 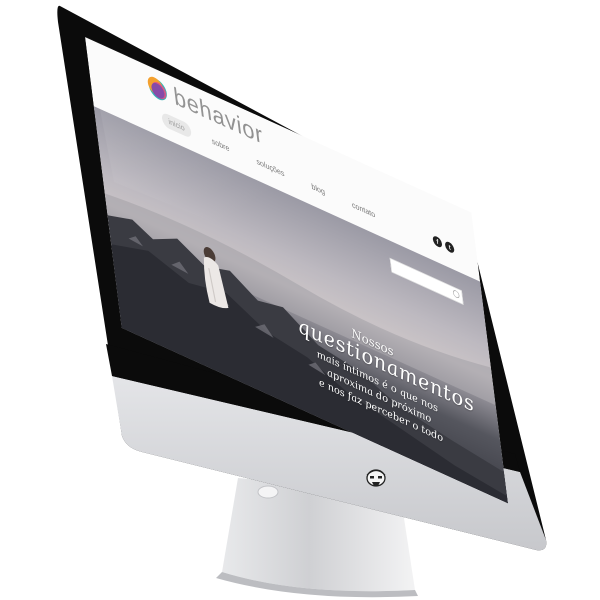 I want to click on nav-item-contato: contato, so click(x=364, y=210).